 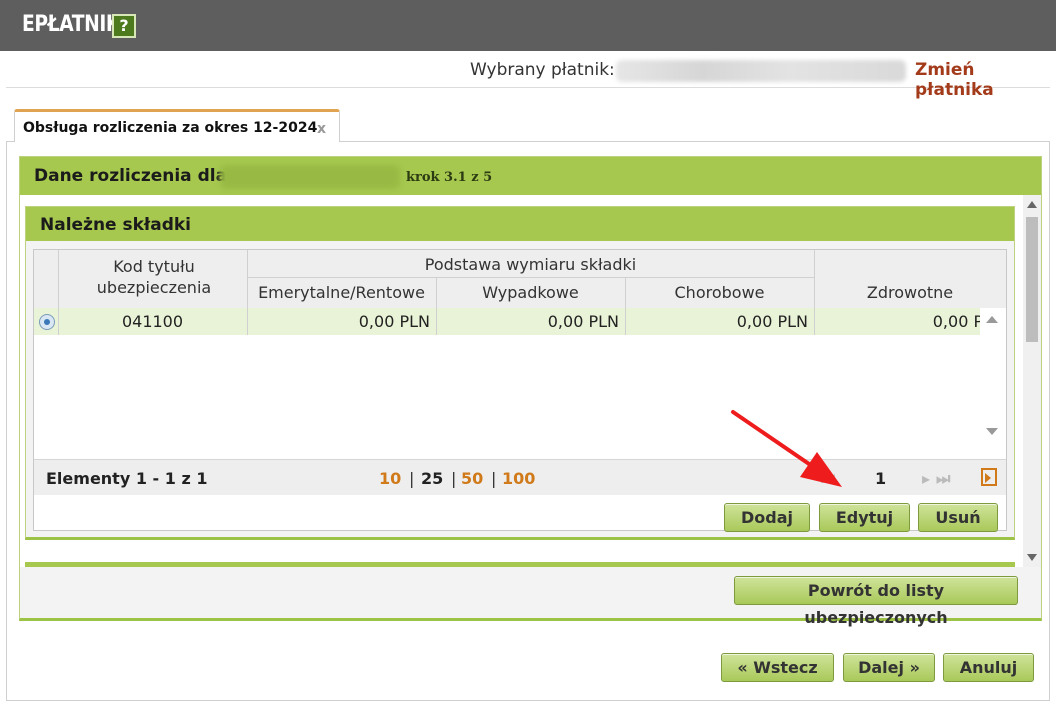 I want to click on payer-label: Wybrany płatnik:, so click(x=542, y=70).